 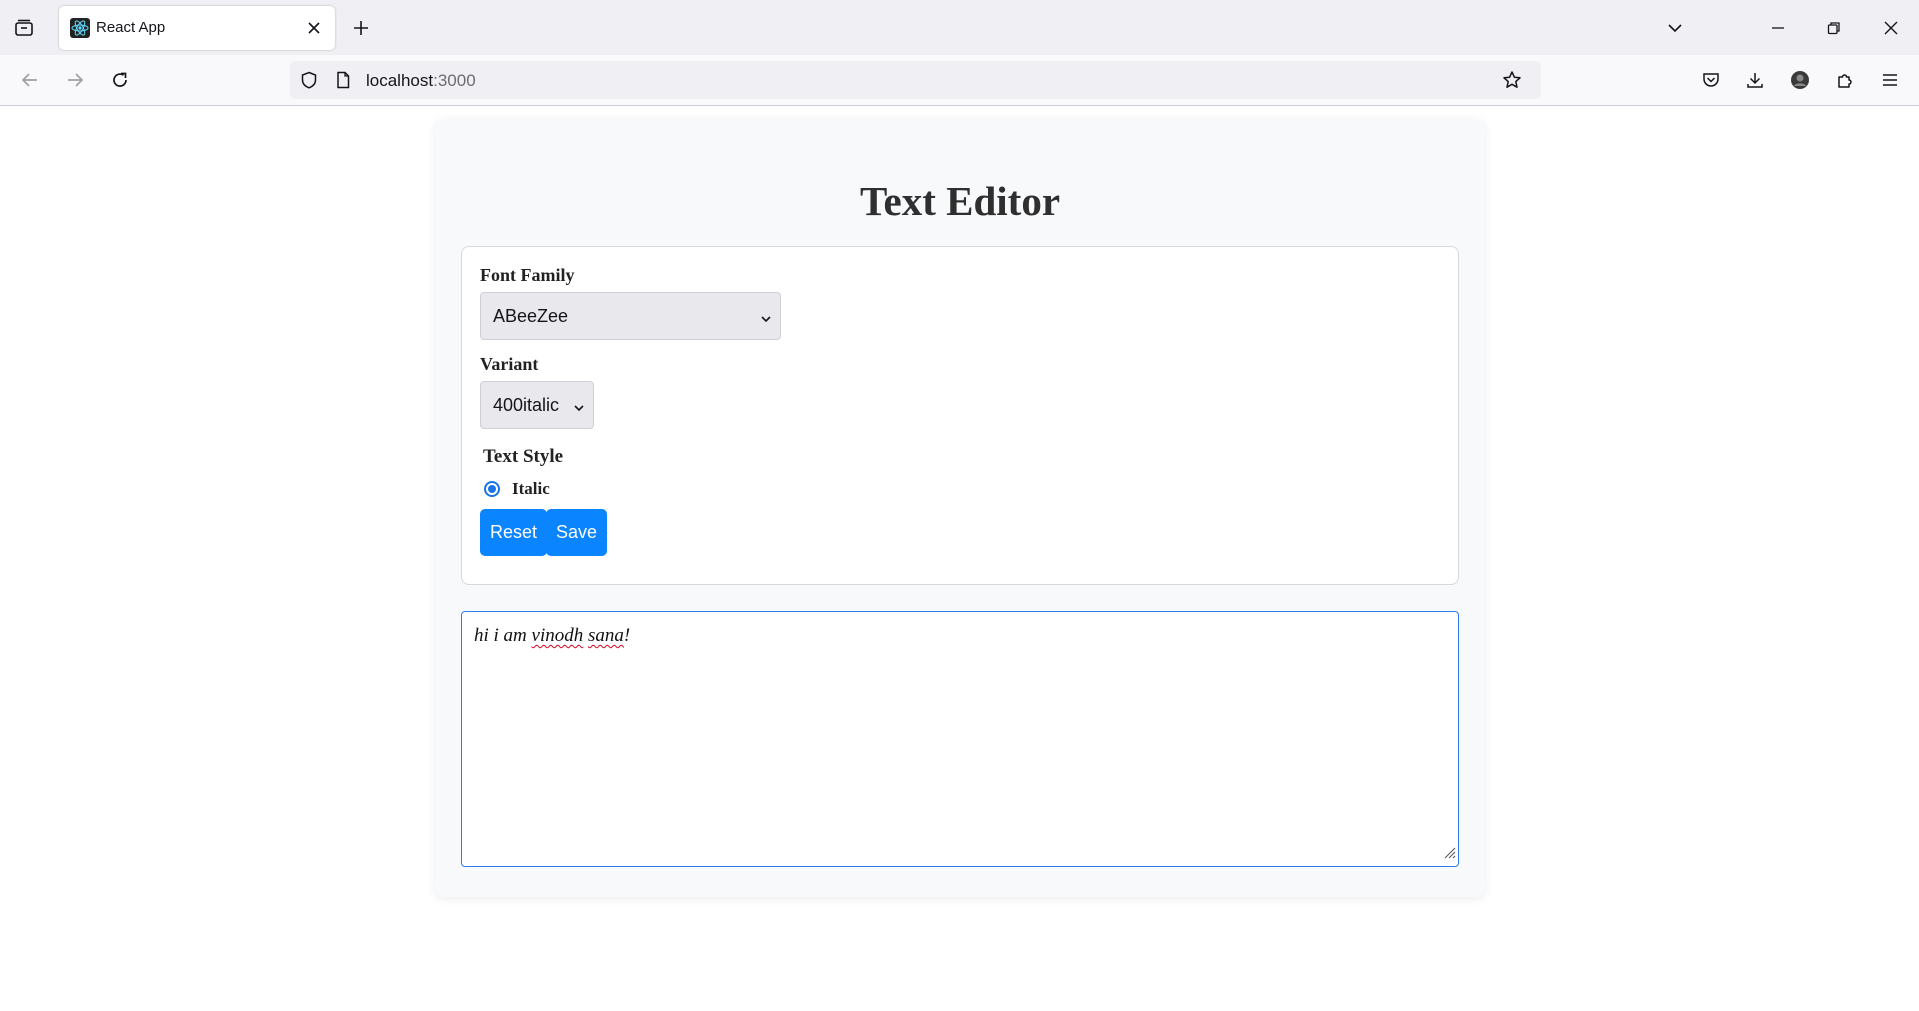 What do you see at coordinates (309, 80) in the screenshot?
I see `shield-icon` at bounding box center [309, 80].